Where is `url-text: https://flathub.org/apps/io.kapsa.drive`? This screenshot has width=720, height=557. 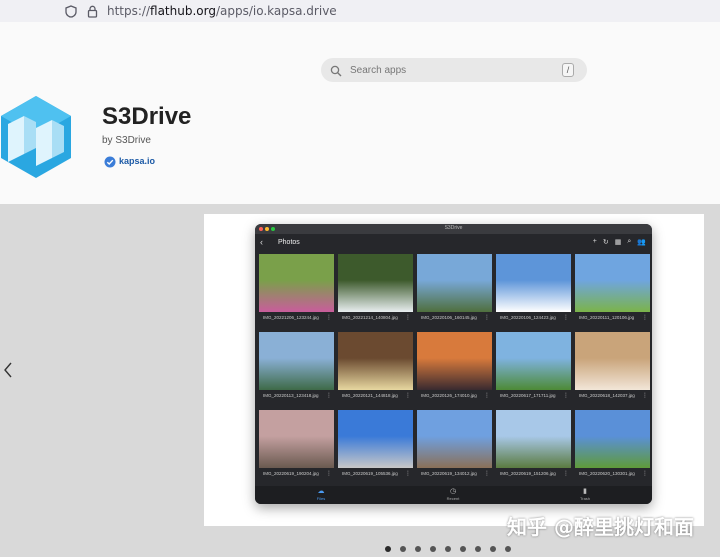
url-text: https://flathub.org/apps/io.kapsa.drive is located at coordinates (222, 11).